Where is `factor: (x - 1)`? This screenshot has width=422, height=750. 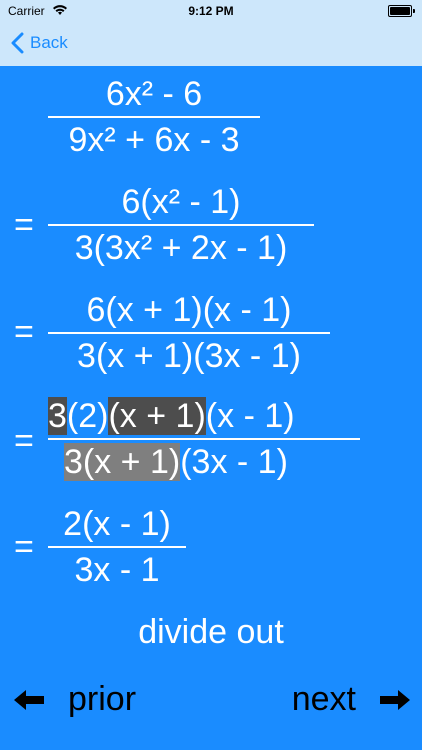 factor: (x - 1) is located at coordinates (250, 416).